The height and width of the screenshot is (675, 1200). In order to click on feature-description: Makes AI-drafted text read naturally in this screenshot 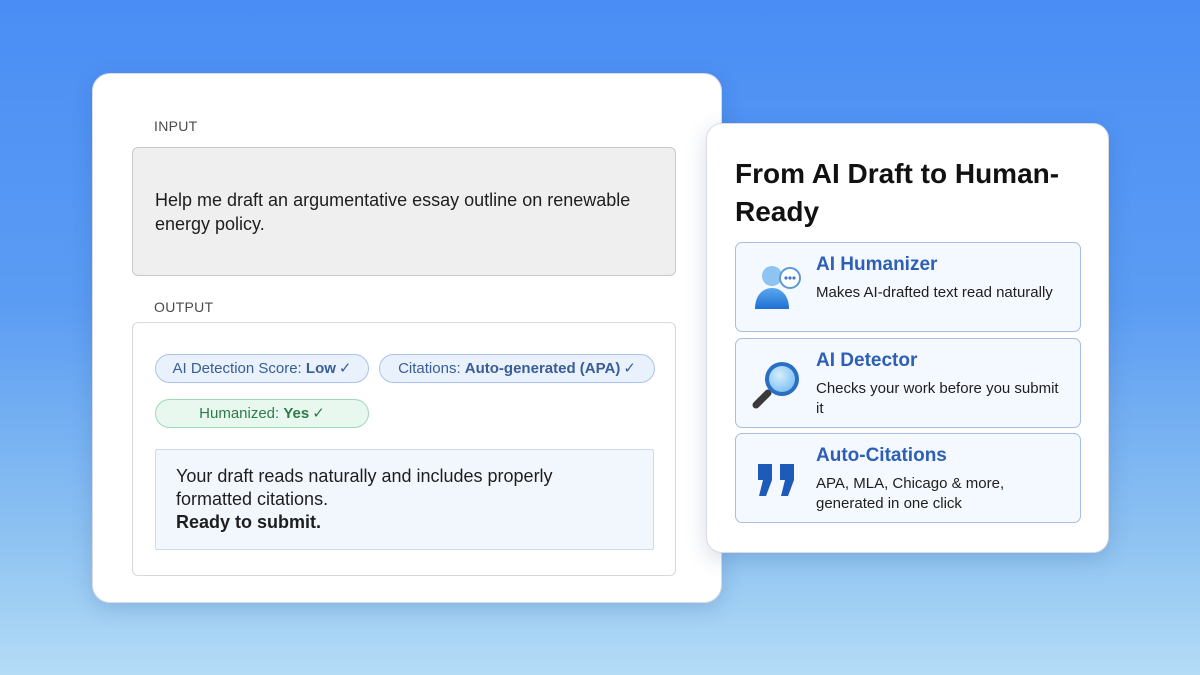, I will do `click(934, 292)`.